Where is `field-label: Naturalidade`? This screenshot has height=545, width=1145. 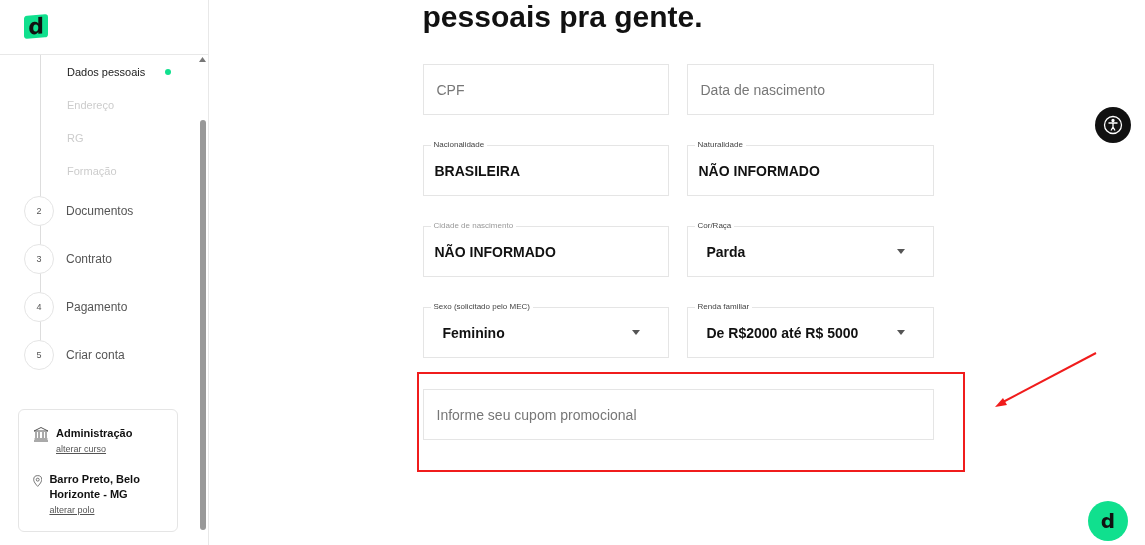
field-label: Naturalidade is located at coordinates (720, 144).